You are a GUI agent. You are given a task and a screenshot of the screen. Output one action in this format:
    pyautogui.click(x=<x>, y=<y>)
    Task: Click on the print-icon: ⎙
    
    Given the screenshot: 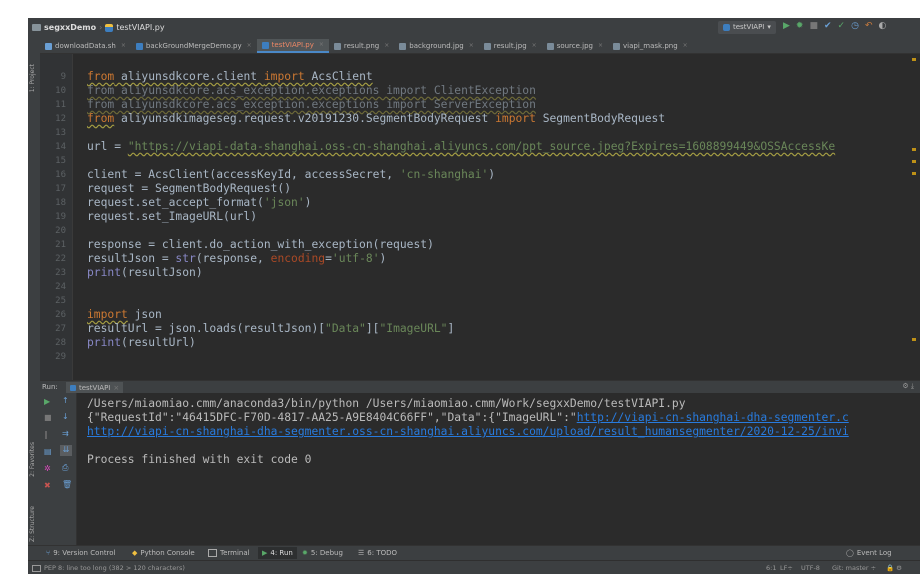 What is the action you would take?
    pyautogui.click(x=65, y=468)
    